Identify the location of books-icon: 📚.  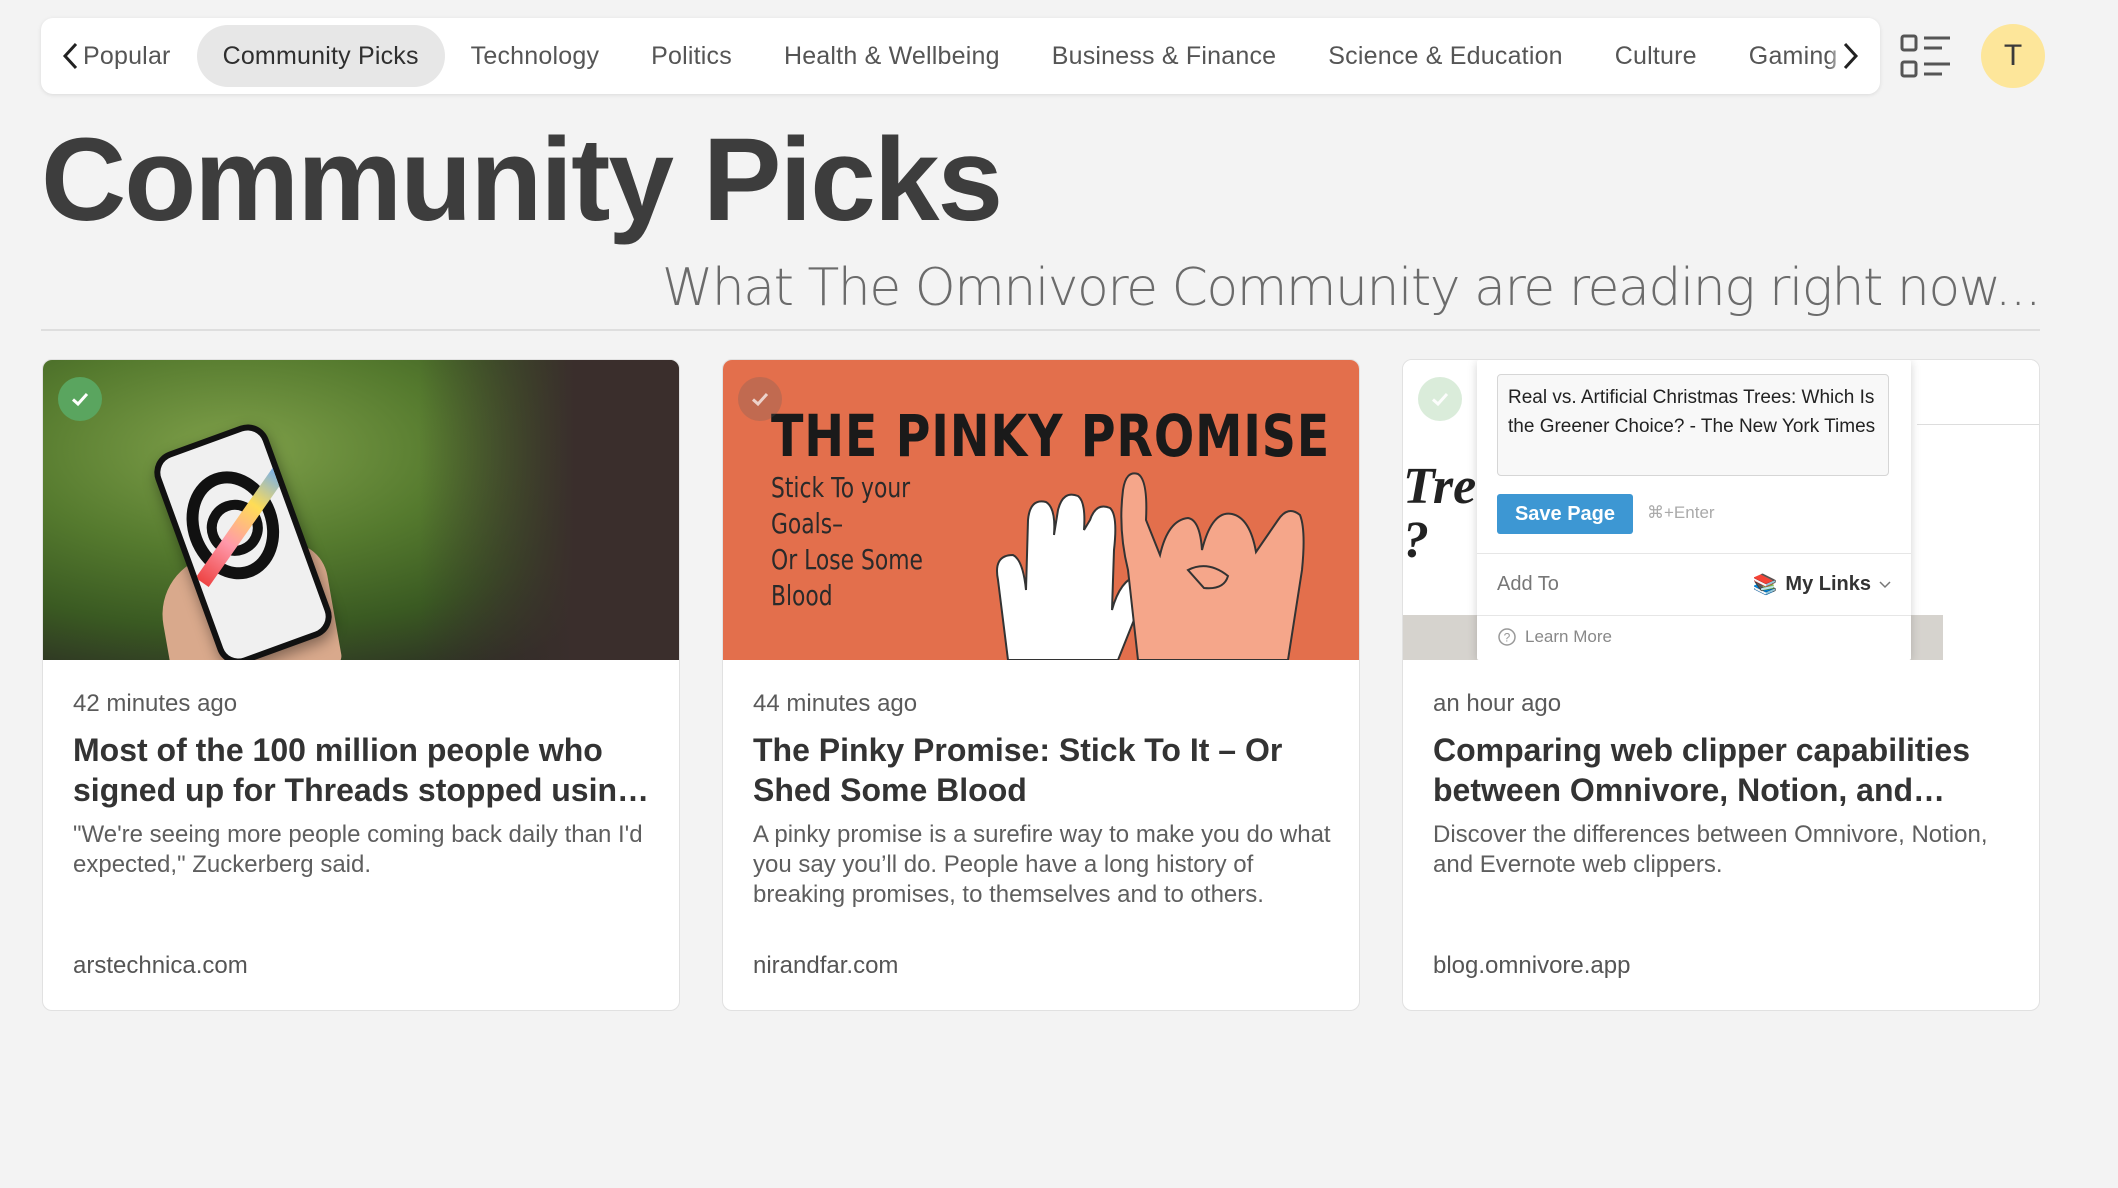
(1765, 585).